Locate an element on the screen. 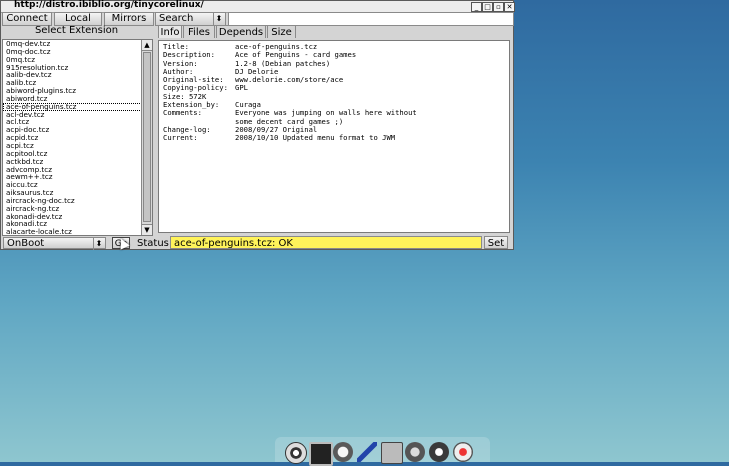 This screenshot has width=729, height=466. apps-icon is located at coordinates (463, 452).